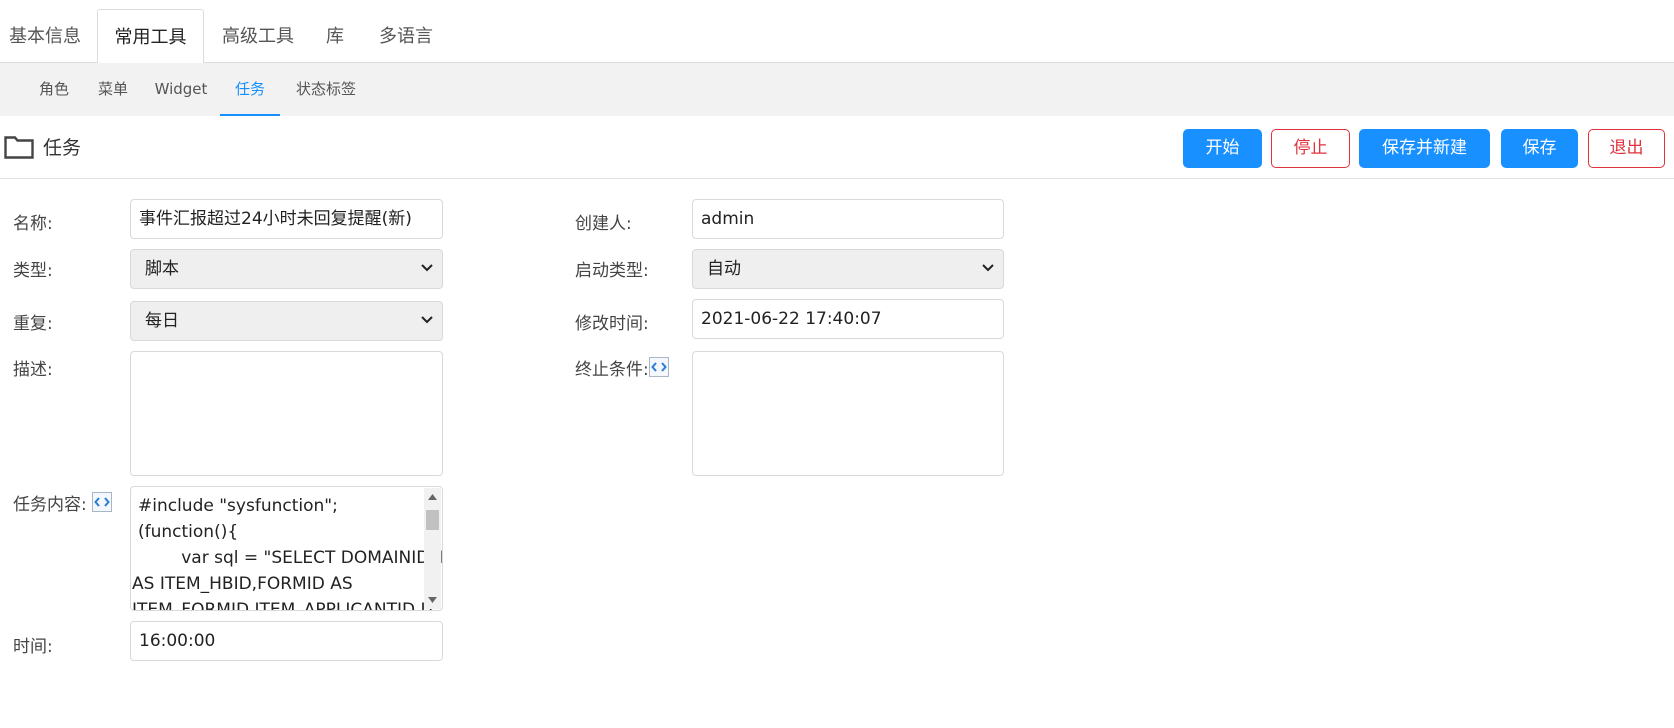 This screenshot has height=728, width=1674. What do you see at coordinates (33, 324) in the screenshot?
I see `repeat-label: 重复:` at bounding box center [33, 324].